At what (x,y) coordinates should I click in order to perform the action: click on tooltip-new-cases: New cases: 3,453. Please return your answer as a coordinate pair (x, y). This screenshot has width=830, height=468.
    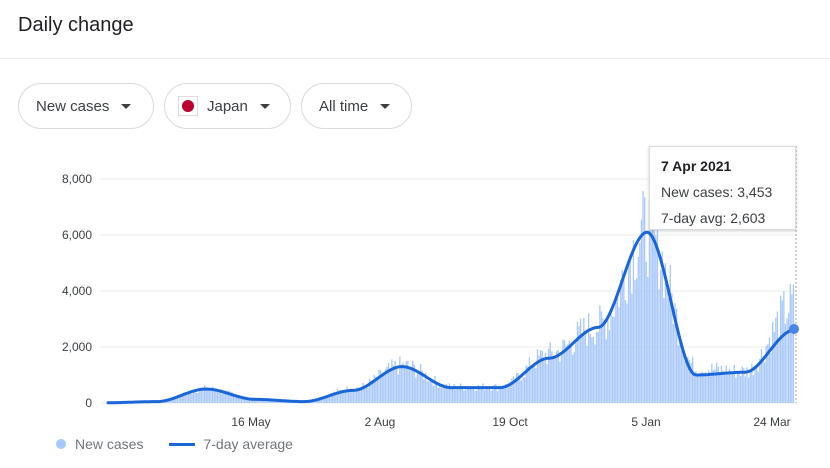
    Looking at the image, I should click on (717, 192).